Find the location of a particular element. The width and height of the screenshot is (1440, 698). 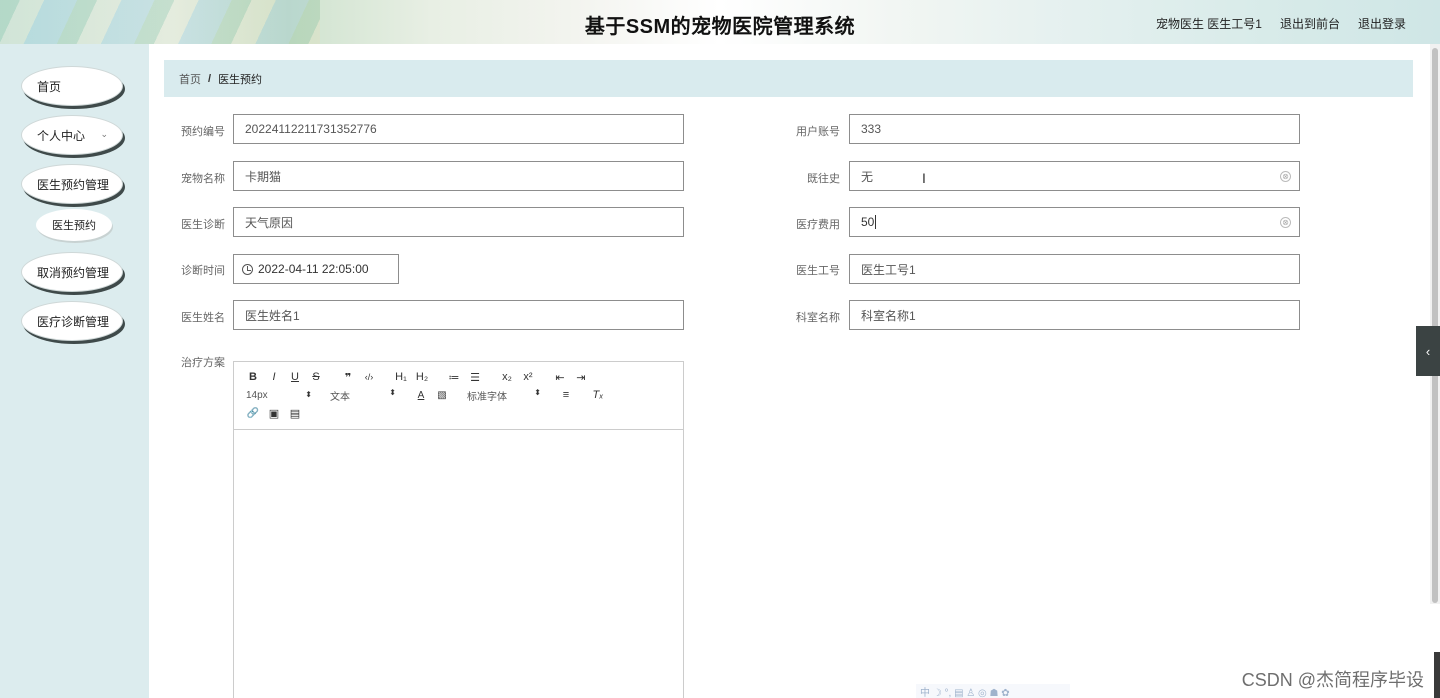

clear-format-icon: Tₓ is located at coordinates (598, 395).